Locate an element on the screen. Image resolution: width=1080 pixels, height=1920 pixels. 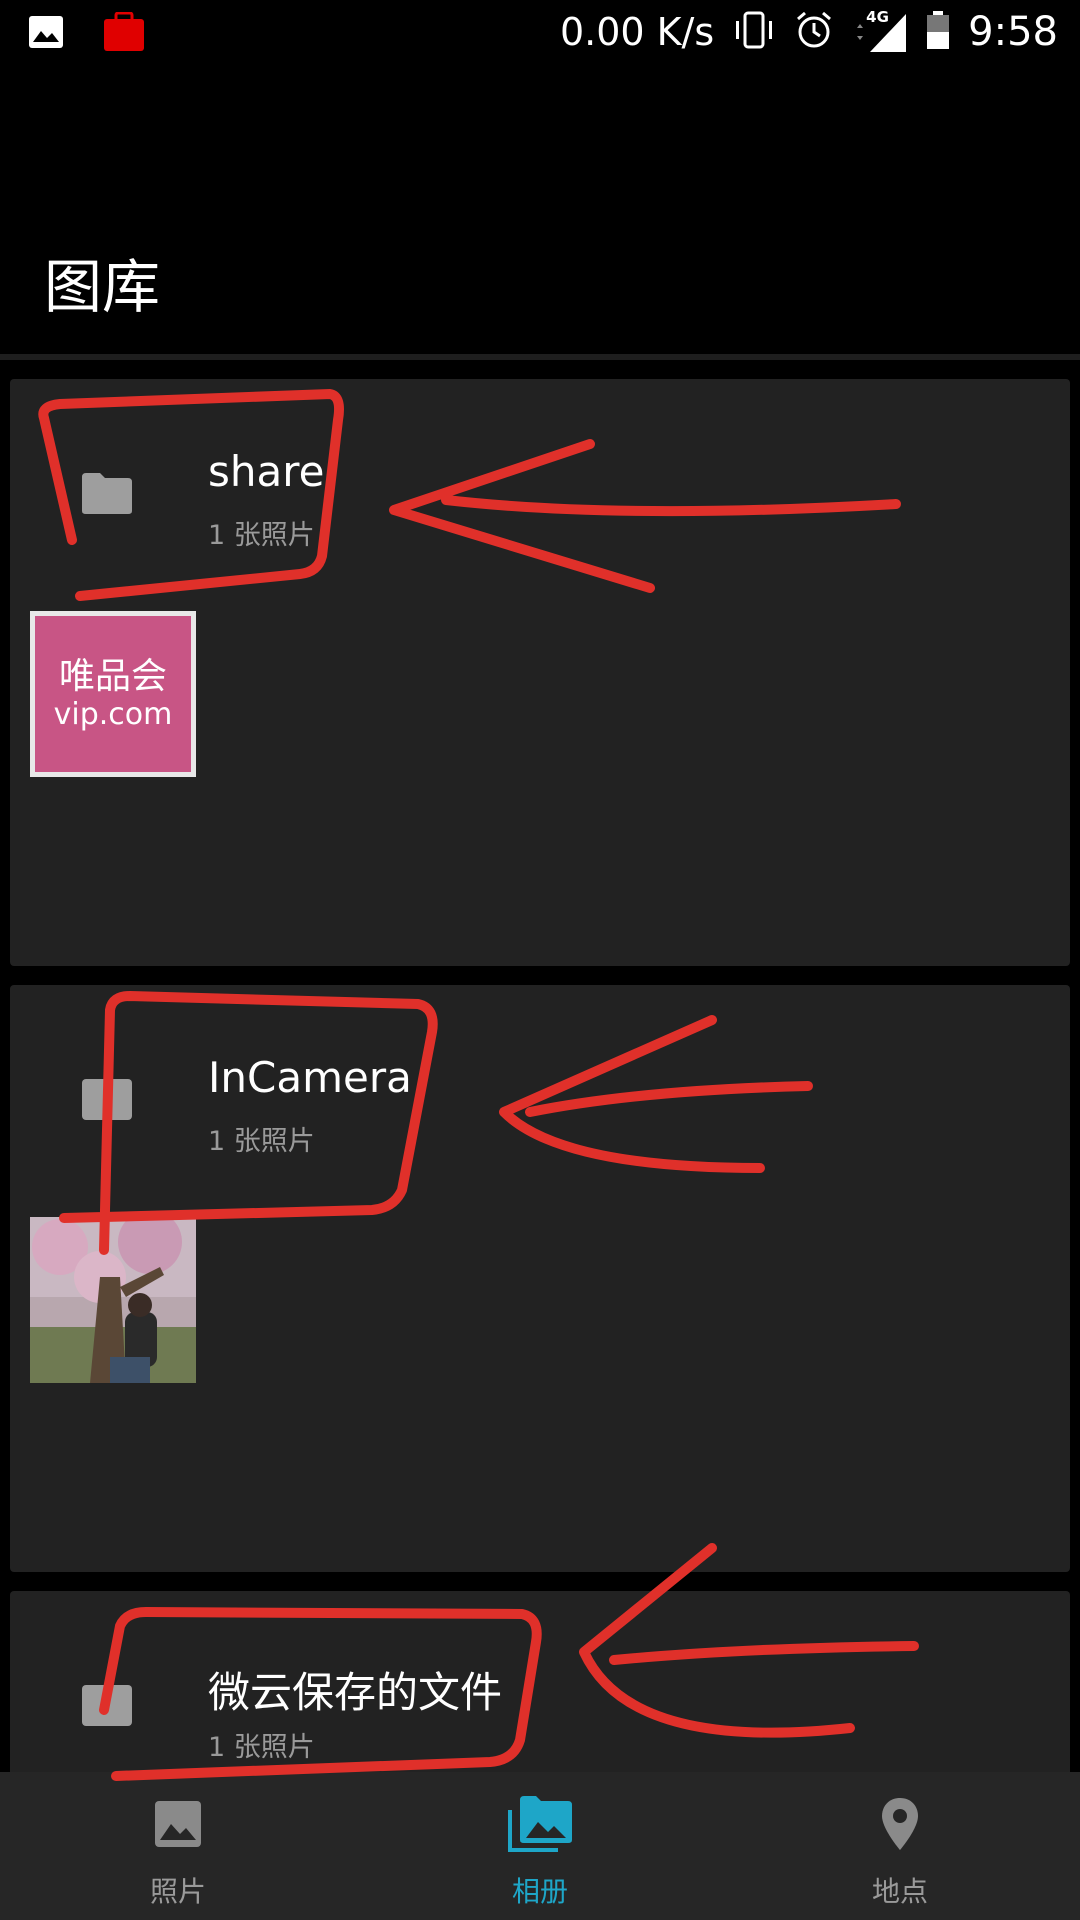
album-thumbnail: 唯品会 vip.com is located at coordinates (113, 694).